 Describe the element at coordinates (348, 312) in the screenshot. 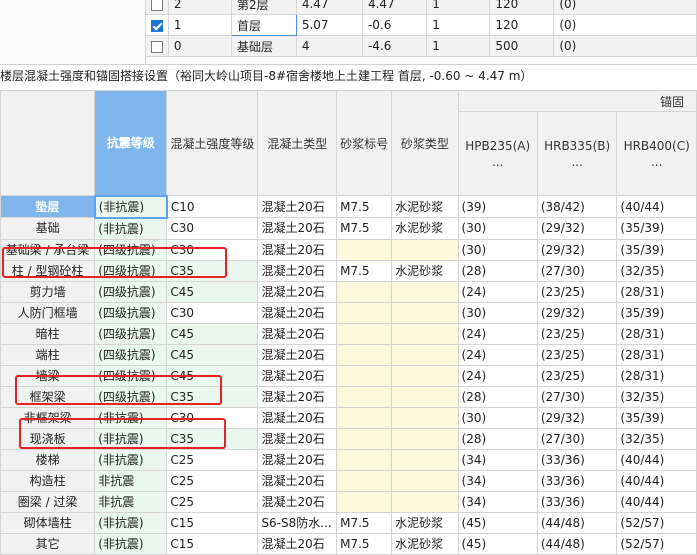

I see `grid-row: 人防门框墙 (四级抗震) C30 混凝土20石 (30) (29/32) (35/39)` at that location.